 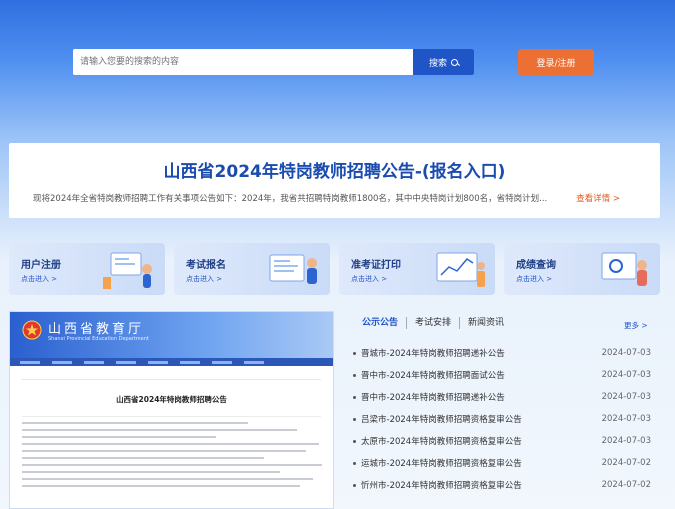 What do you see at coordinates (433, 376) in the screenshot?
I see `news-title: 晋中市-2024年特岗教师招聘面试公告` at bounding box center [433, 376].